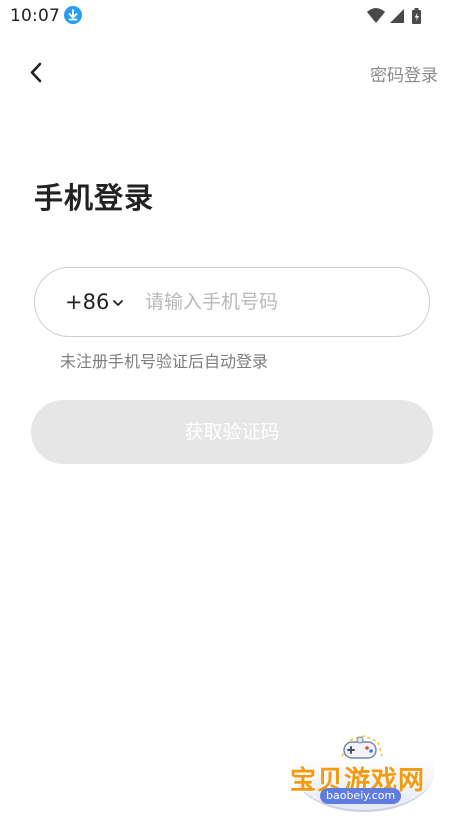  I want to click on phone-field: +86, so click(232, 302).